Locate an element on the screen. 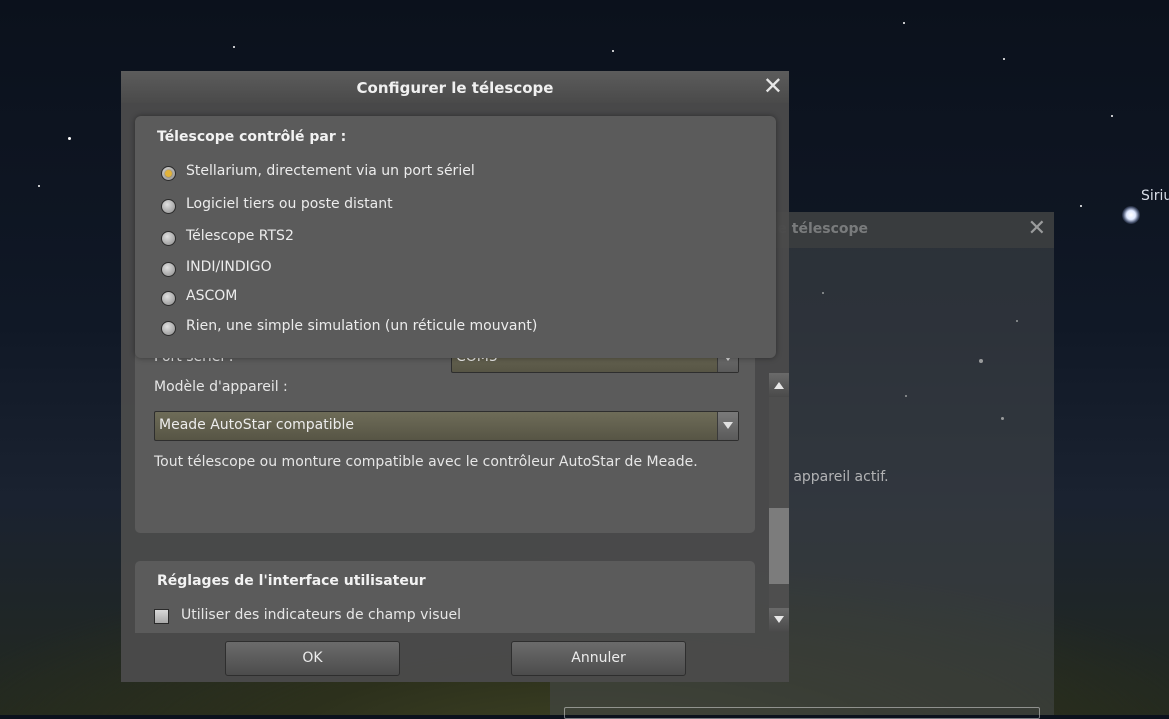 Image resolution: width=1169 pixels, height=719 pixels. ok-button: OK is located at coordinates (312, 658).